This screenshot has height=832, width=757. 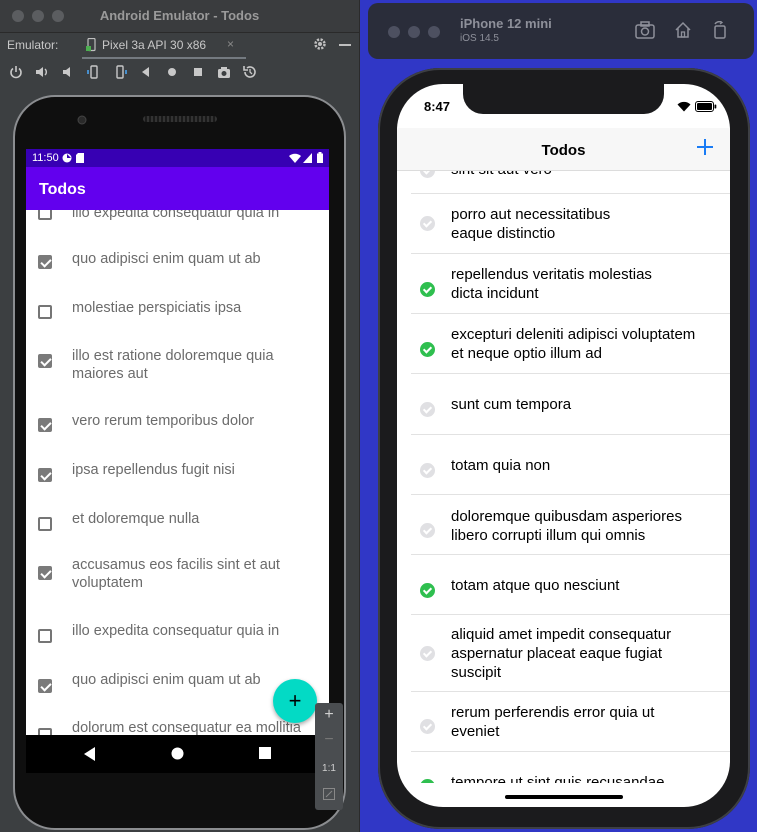 I want to click on minimize-panel-icon, so click(x=345, y=45).